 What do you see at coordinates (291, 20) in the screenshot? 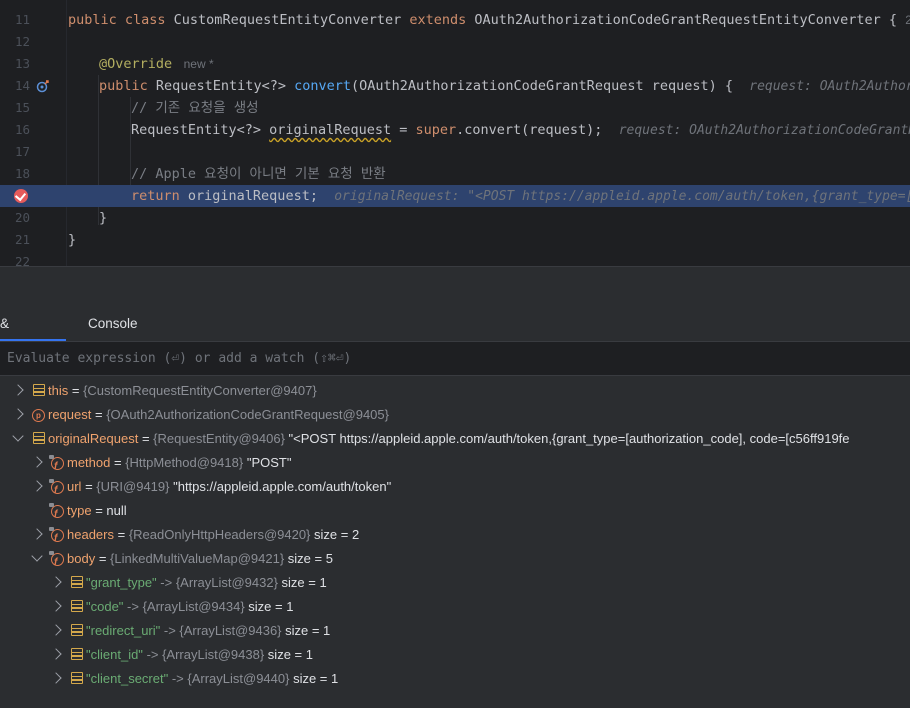
I see `code-token: CustomRequestEntityConverter` at bounding box center [291, 20].